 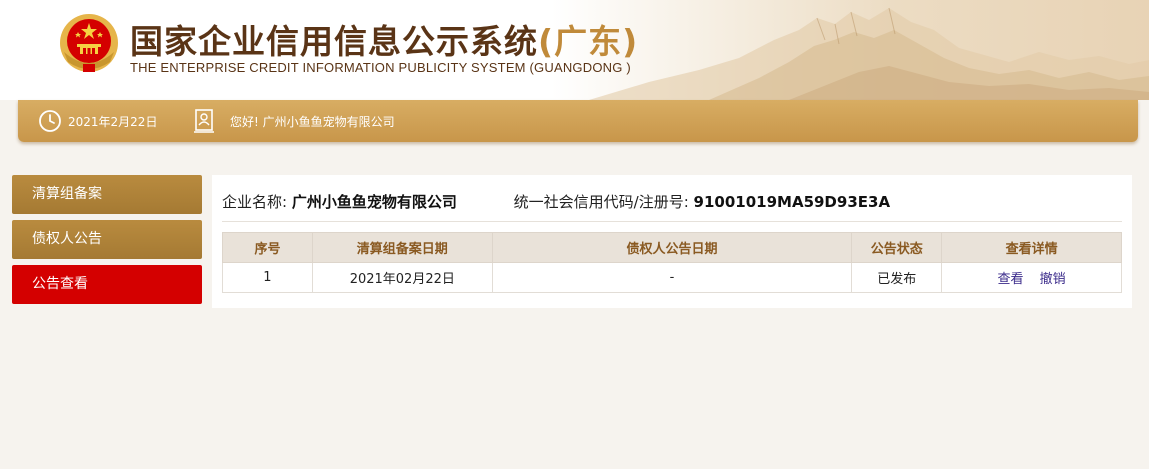 What do you see at coordinates (588, 41) in the screenshot?
I see `site-title-region: (广东)` at bounding box center [588, 41].